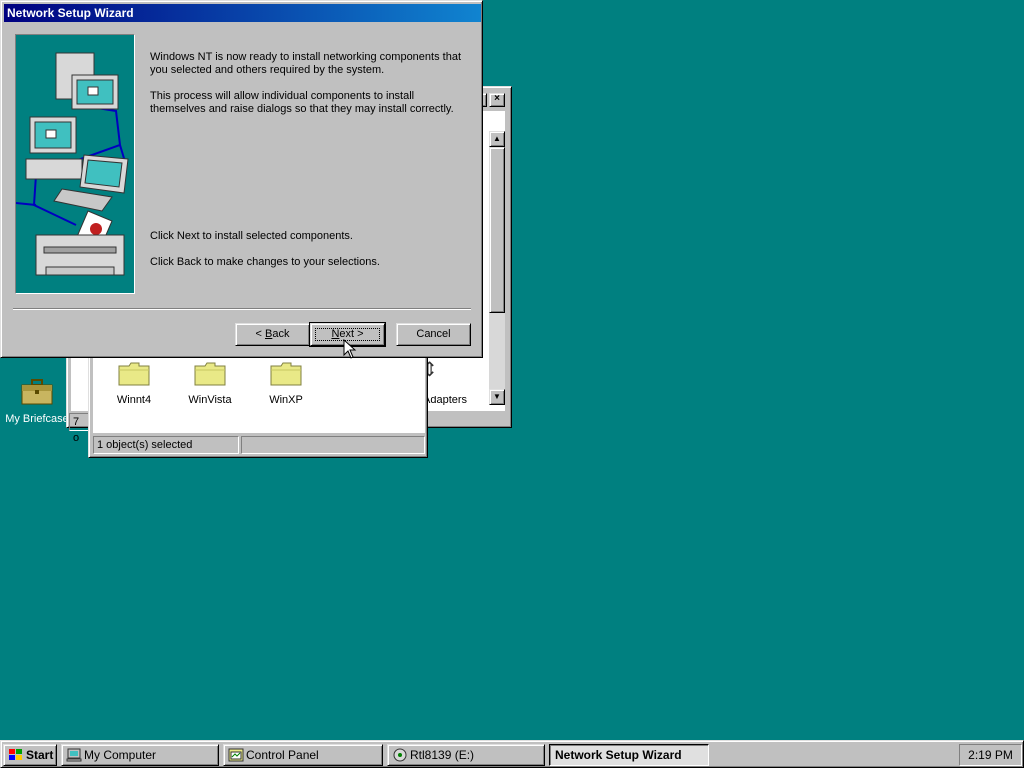 Image resolution: width=1024 pixels, height=768 pixels. Describe the element at coordinates (120, 755) in the screenshot. I see `taskbar-item-label: My Computer` at that location.